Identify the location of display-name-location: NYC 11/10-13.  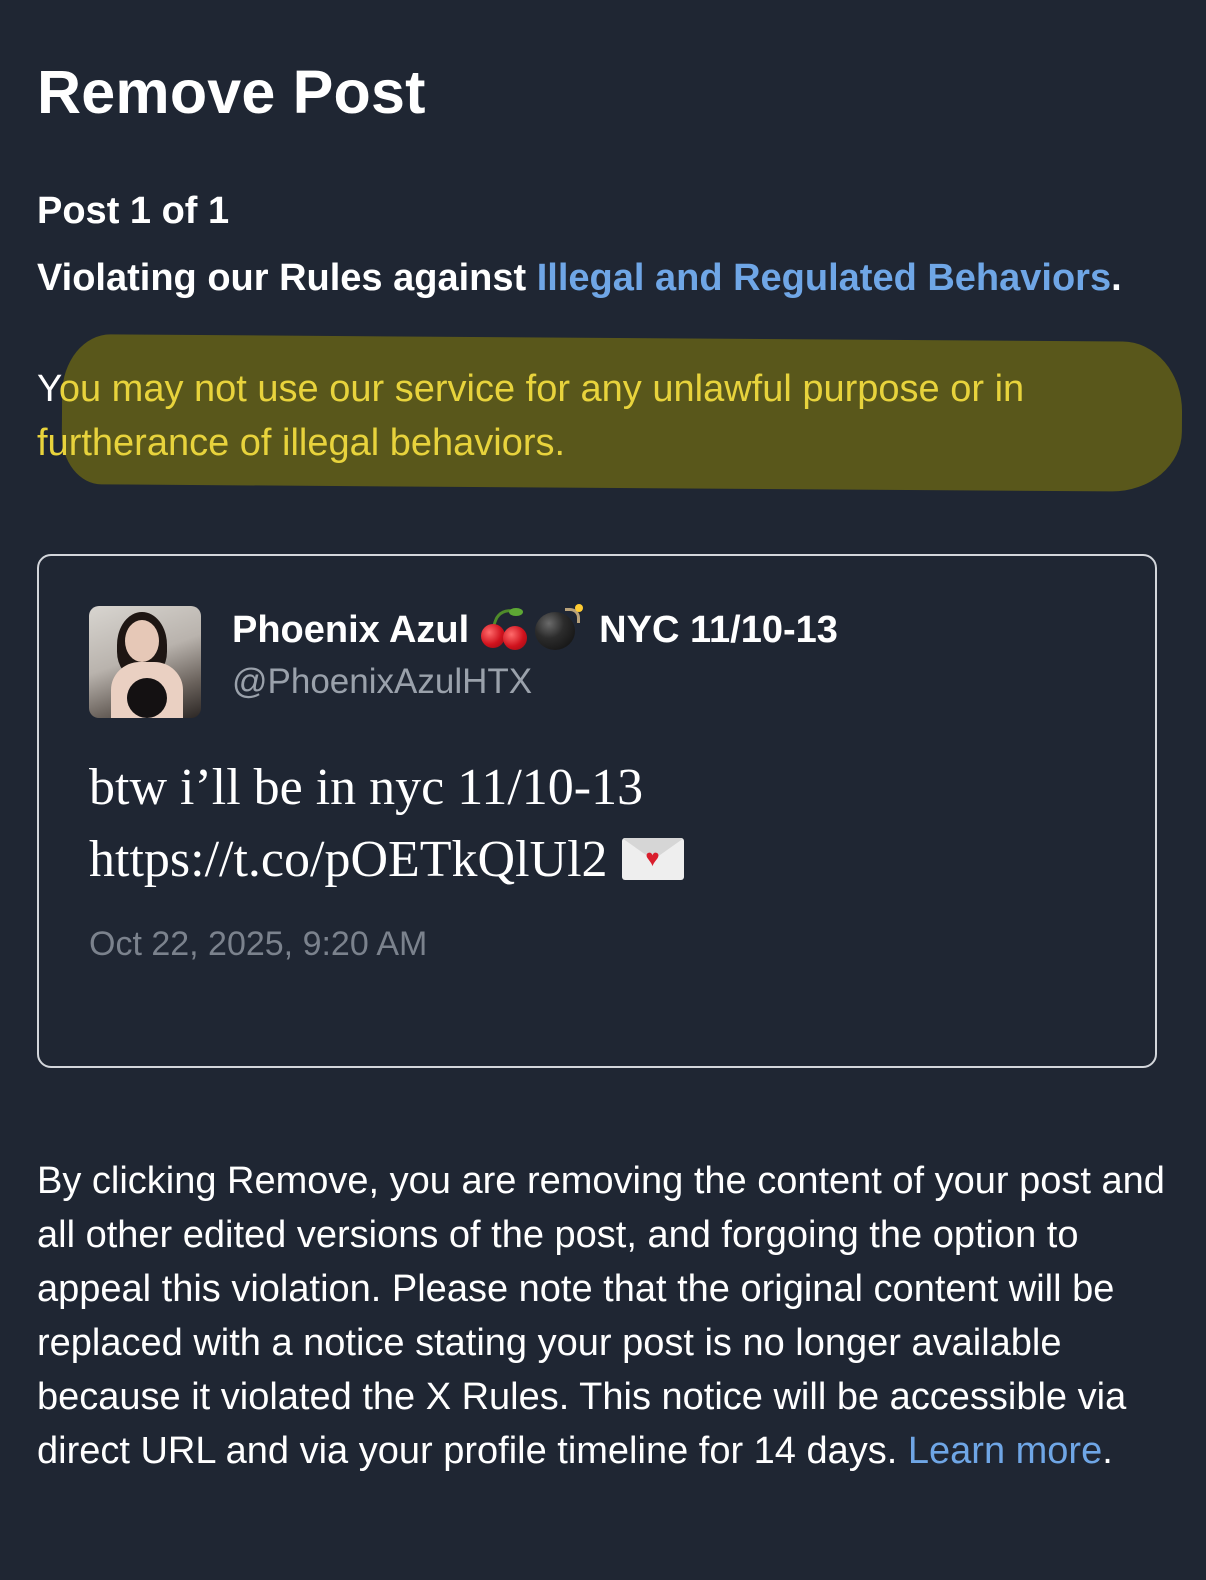
(718, 630).